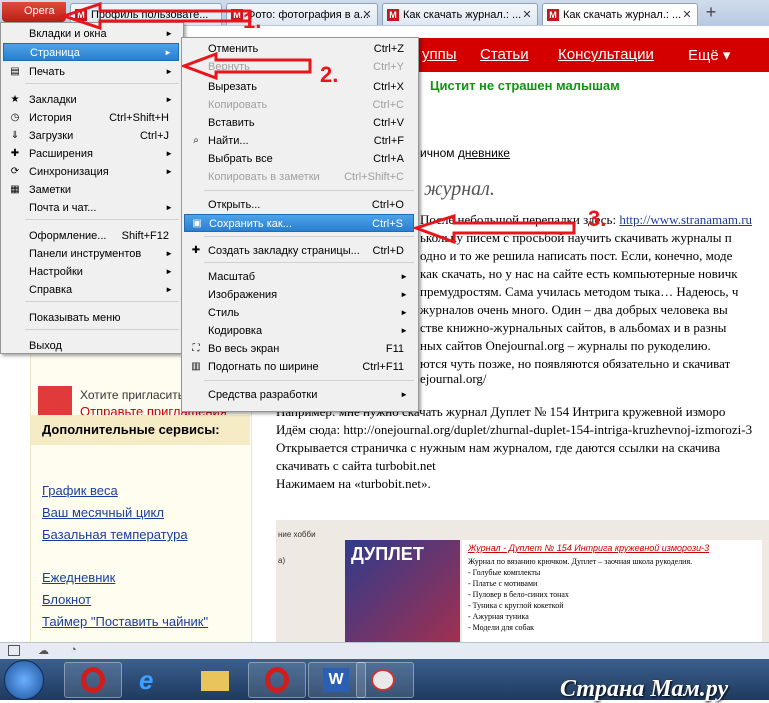 The height and width of the screenshot is (703, 769). Describe the element at coordinates (91, 346) in the screenshot. I see `main-menu-item-15: Выход` at that location.